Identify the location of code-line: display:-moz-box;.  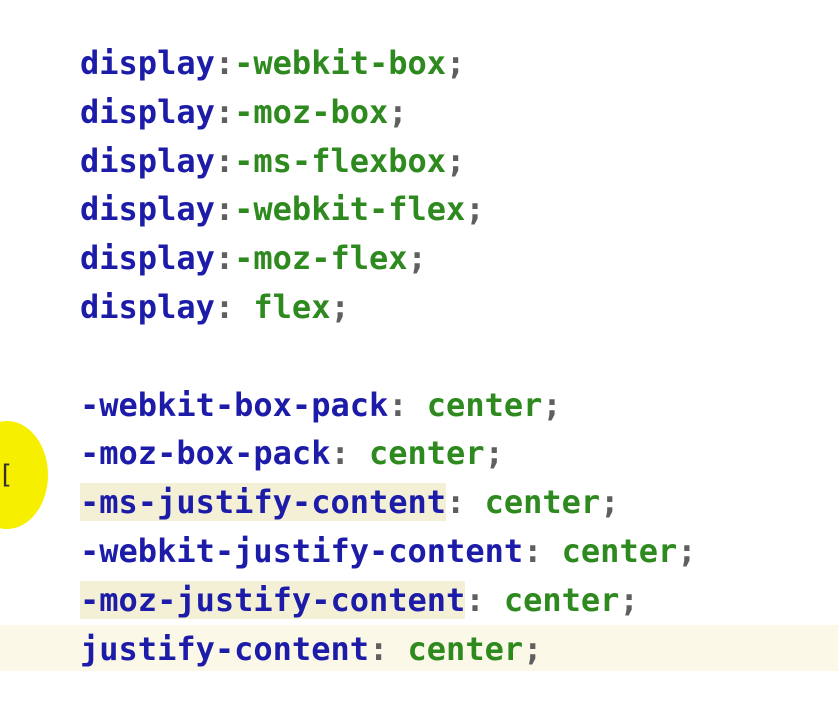
(388, 112).